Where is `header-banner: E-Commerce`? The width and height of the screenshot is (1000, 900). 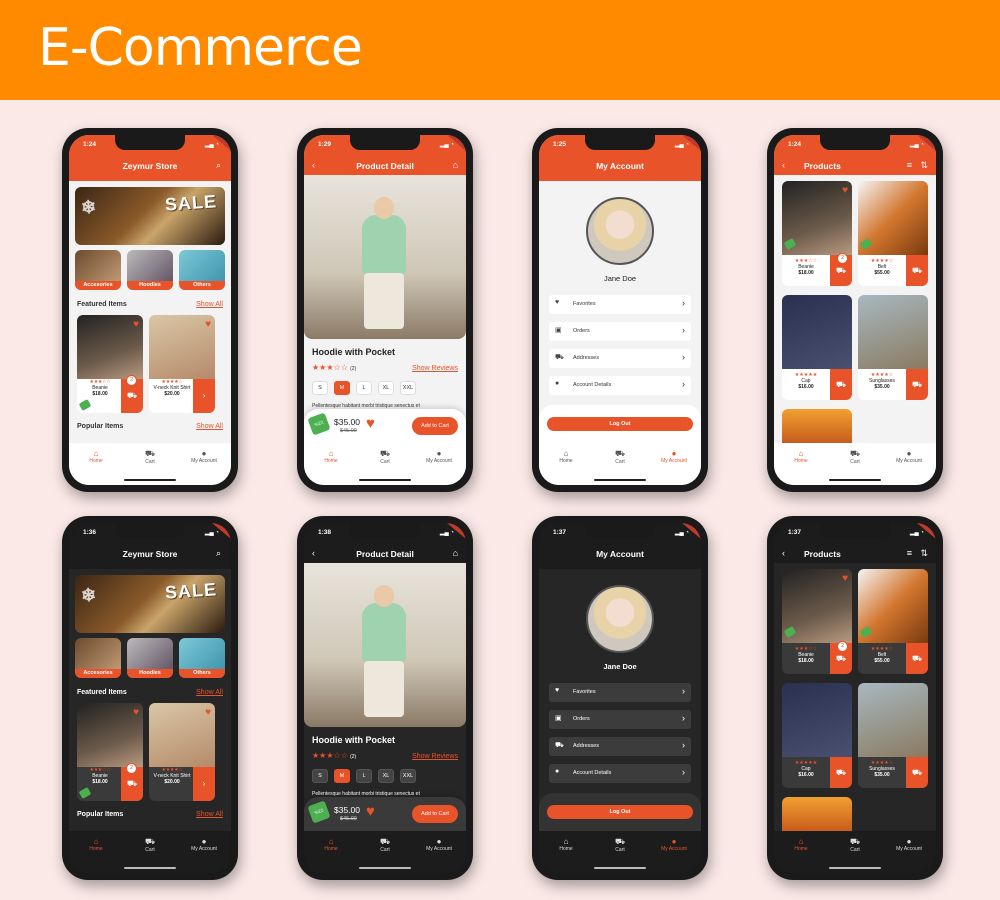
header-banner: E-Commerce is located at coordinates (500, 50).